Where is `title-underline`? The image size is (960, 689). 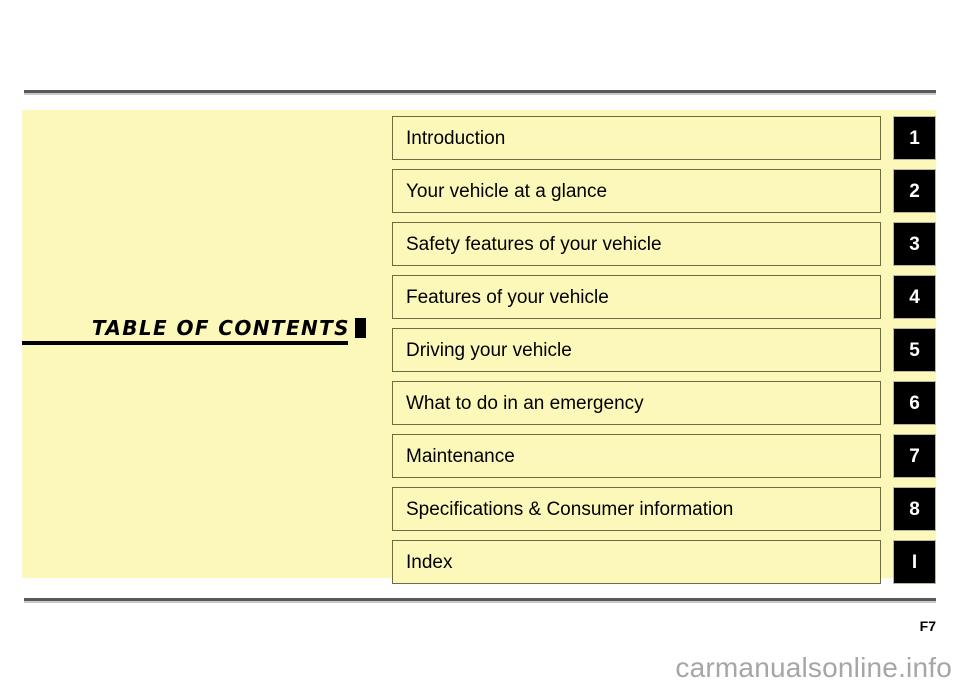 title-underline is located at coordinates (185, 343).